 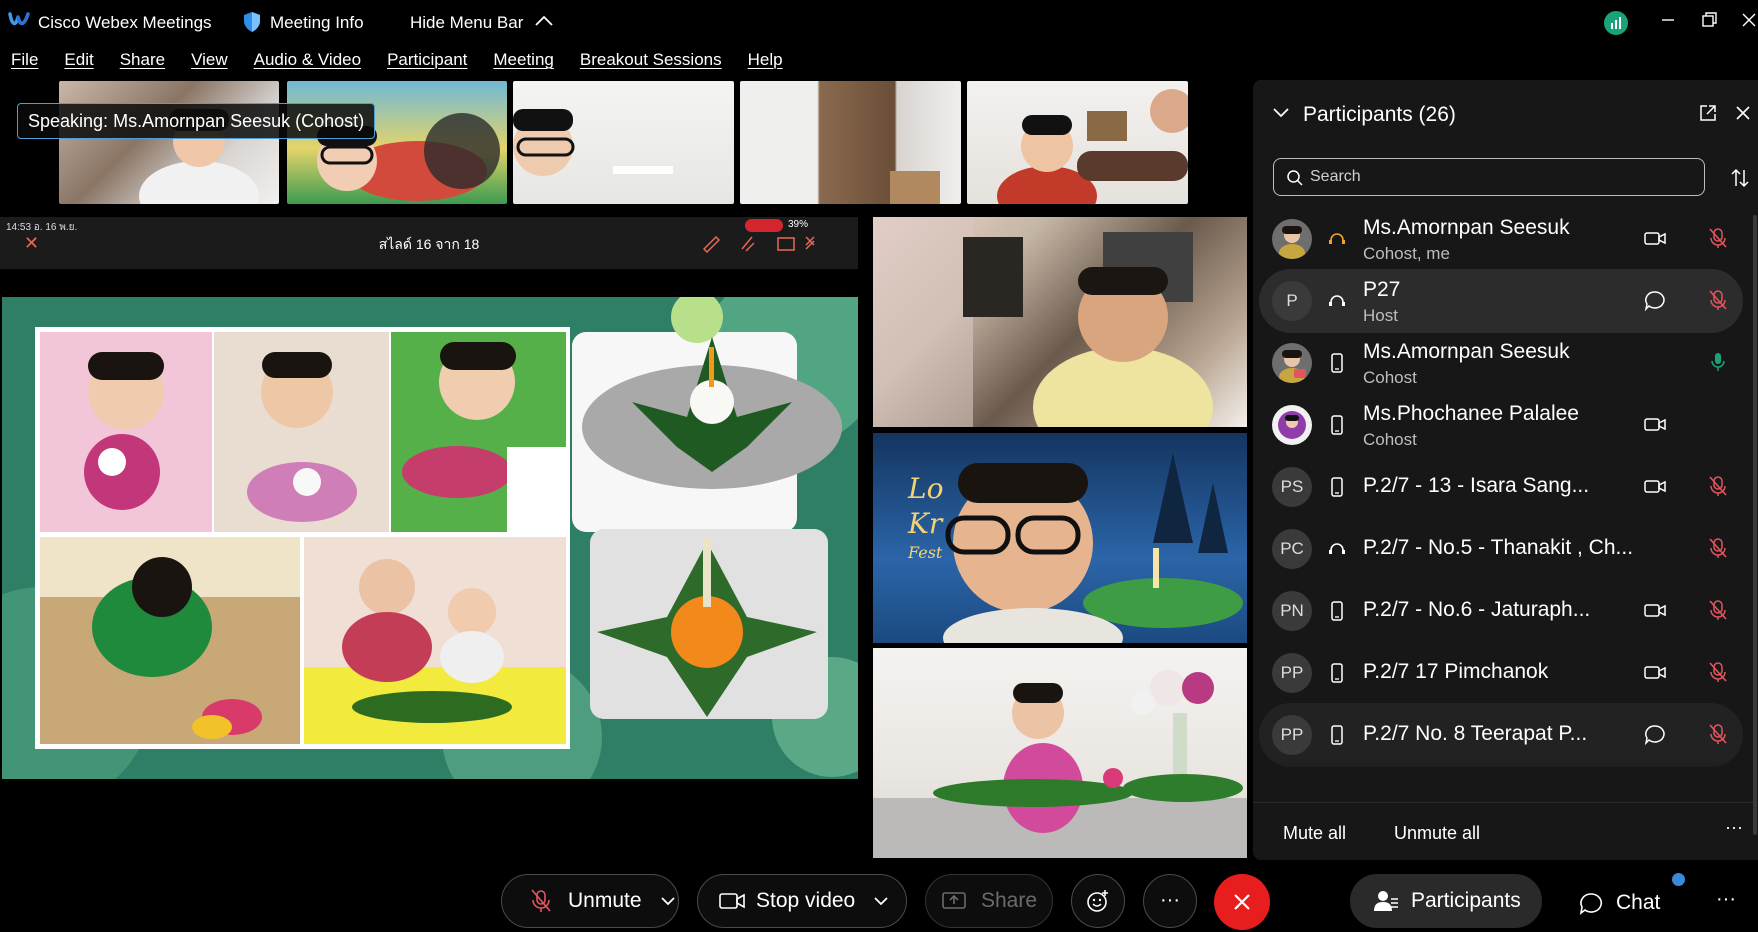 I want to click on menu-breakout-sessions: Breakout Sessions, so click(x=651, y=64).